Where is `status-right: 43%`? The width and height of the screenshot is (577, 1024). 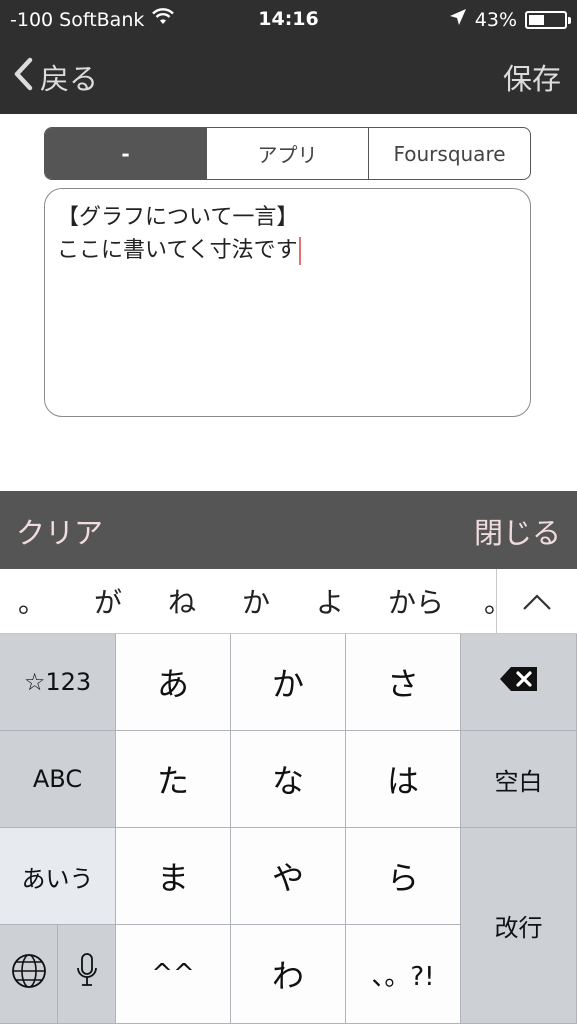 status-right: 43% is located at coordinates (510, 19).